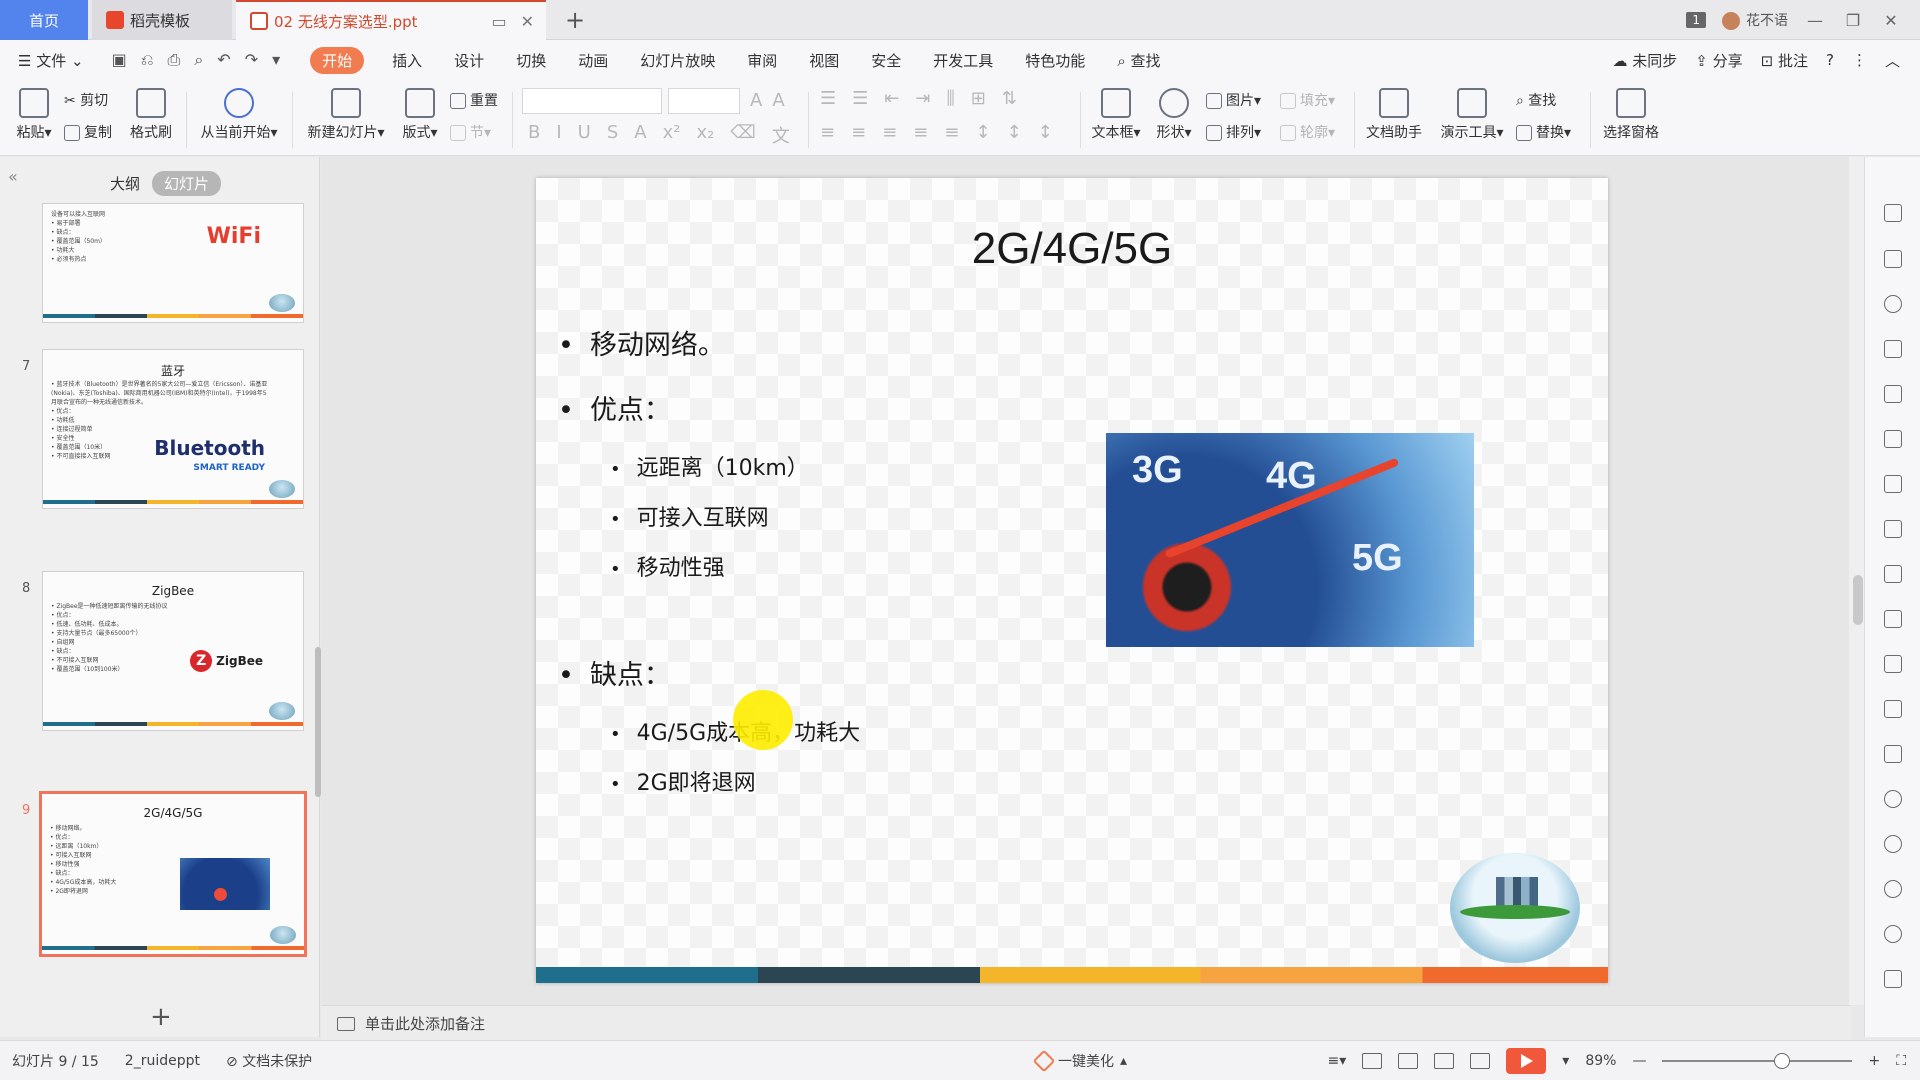  I want to click on find-button: ⌕ 查找, so click(1536, 100).